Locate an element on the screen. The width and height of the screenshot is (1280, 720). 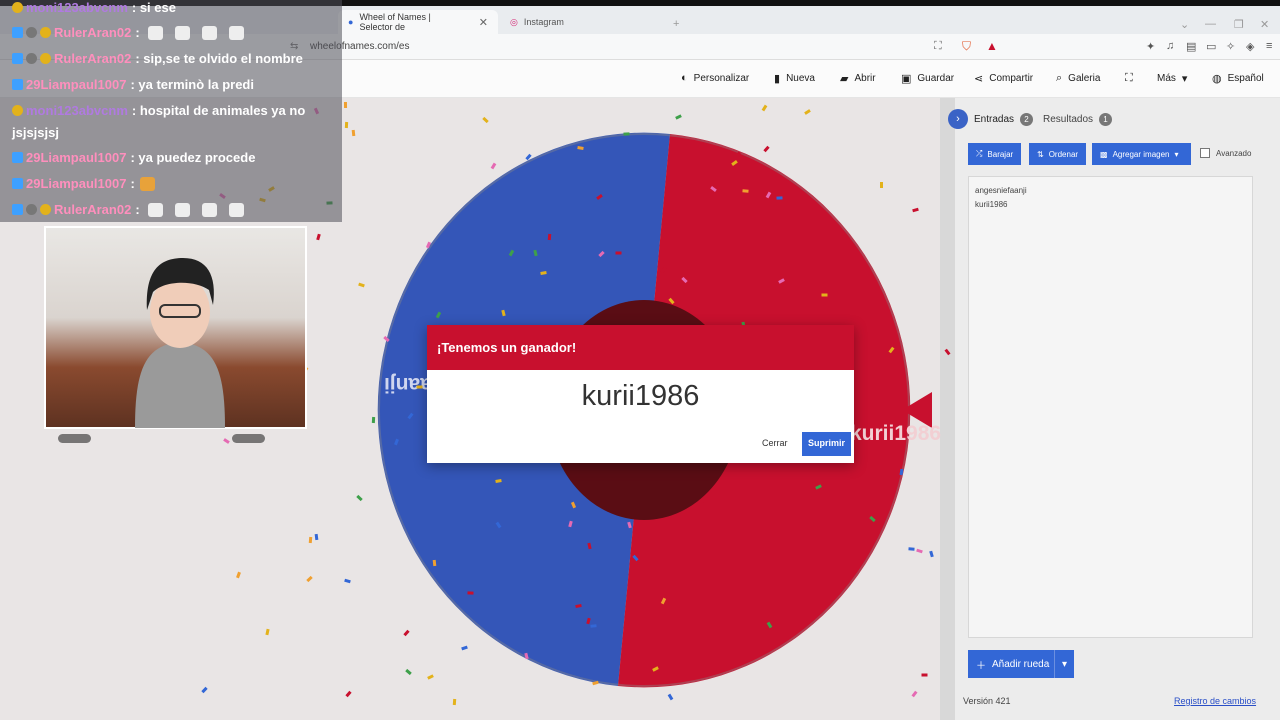
add-wheel-button: ＋ Añadir rueda ▾ is located at coordinates (1021, 664).